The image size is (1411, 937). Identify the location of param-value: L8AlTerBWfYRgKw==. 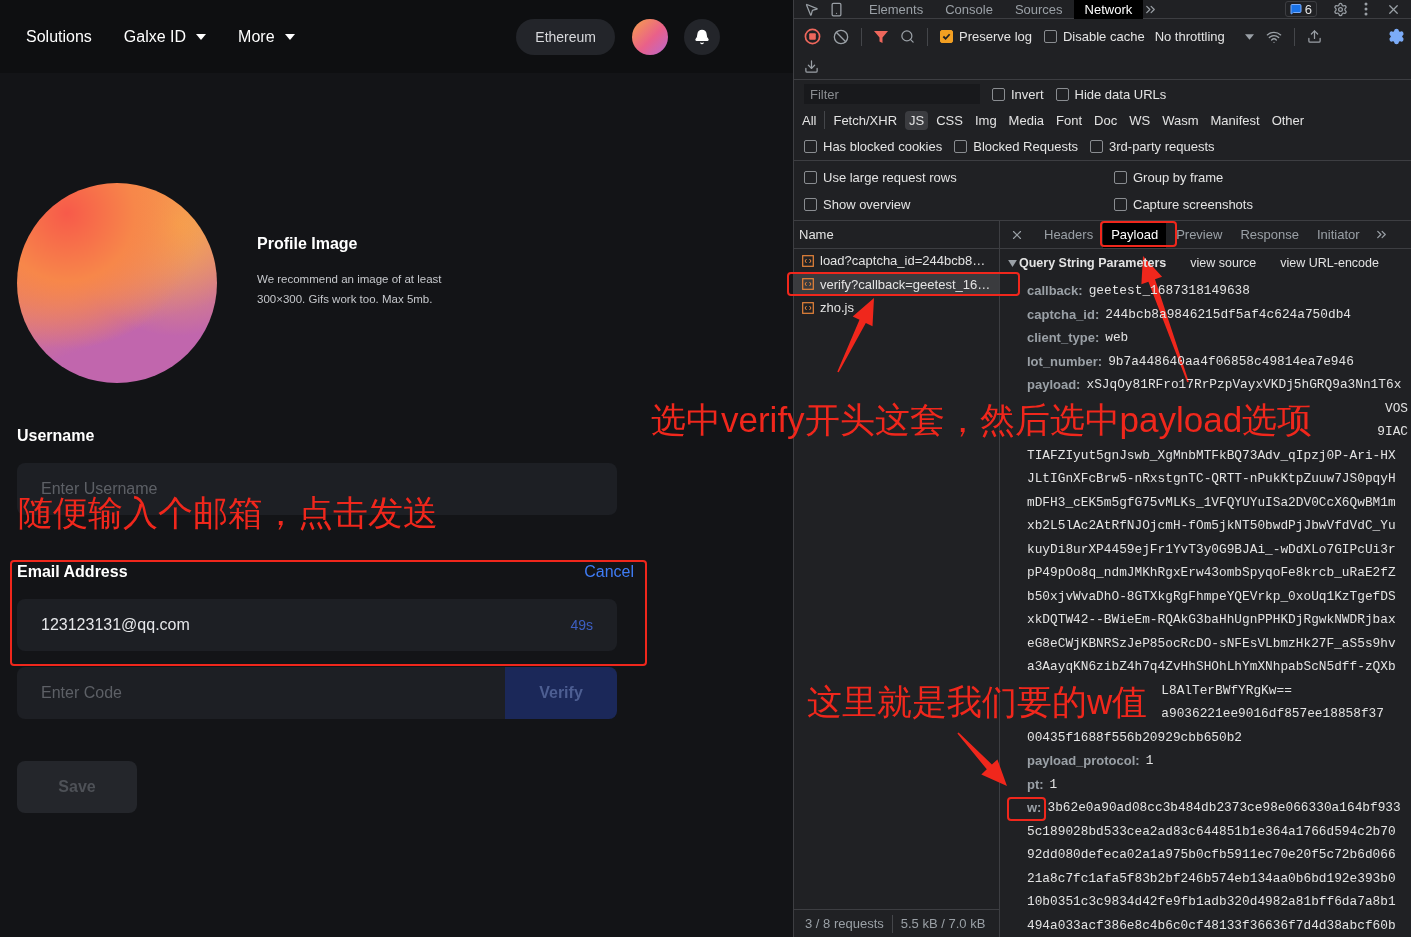
(1226, 690).